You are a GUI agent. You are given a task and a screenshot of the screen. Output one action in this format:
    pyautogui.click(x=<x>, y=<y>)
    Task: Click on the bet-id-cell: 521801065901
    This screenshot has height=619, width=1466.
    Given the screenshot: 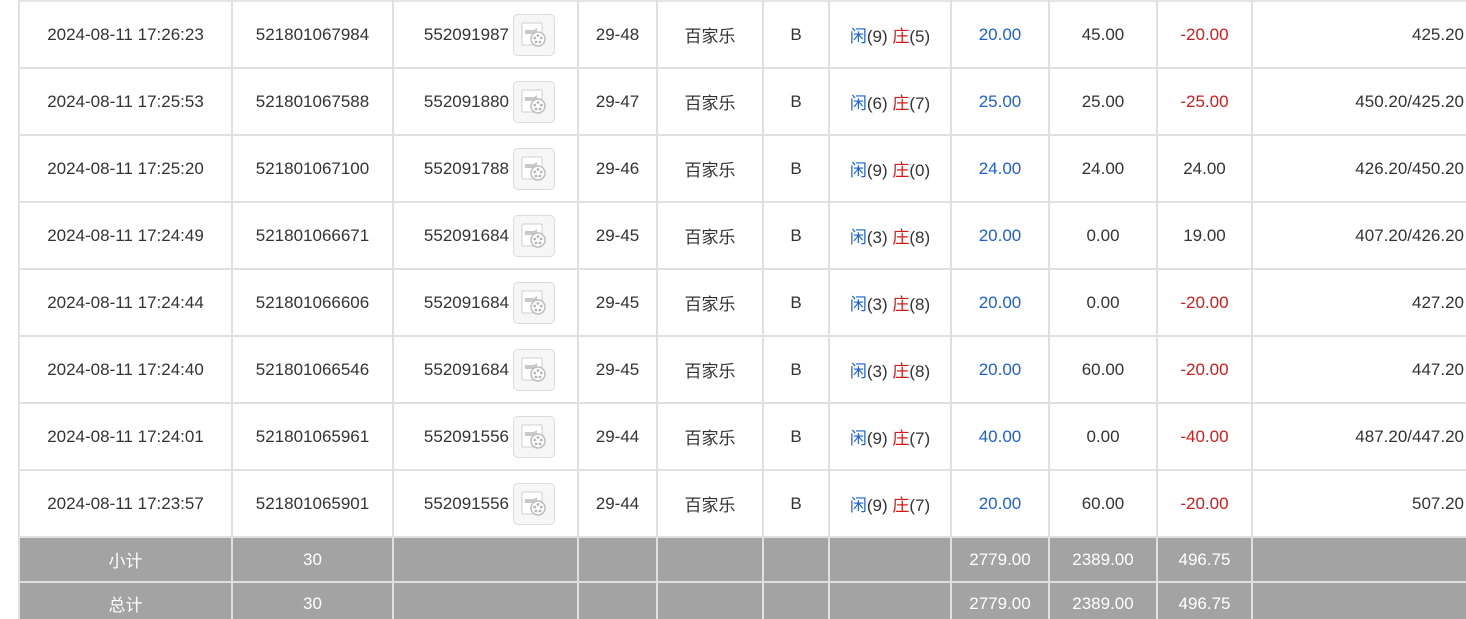 What is the action you would take?
    pyautogui.click(x=312, y=503)
    